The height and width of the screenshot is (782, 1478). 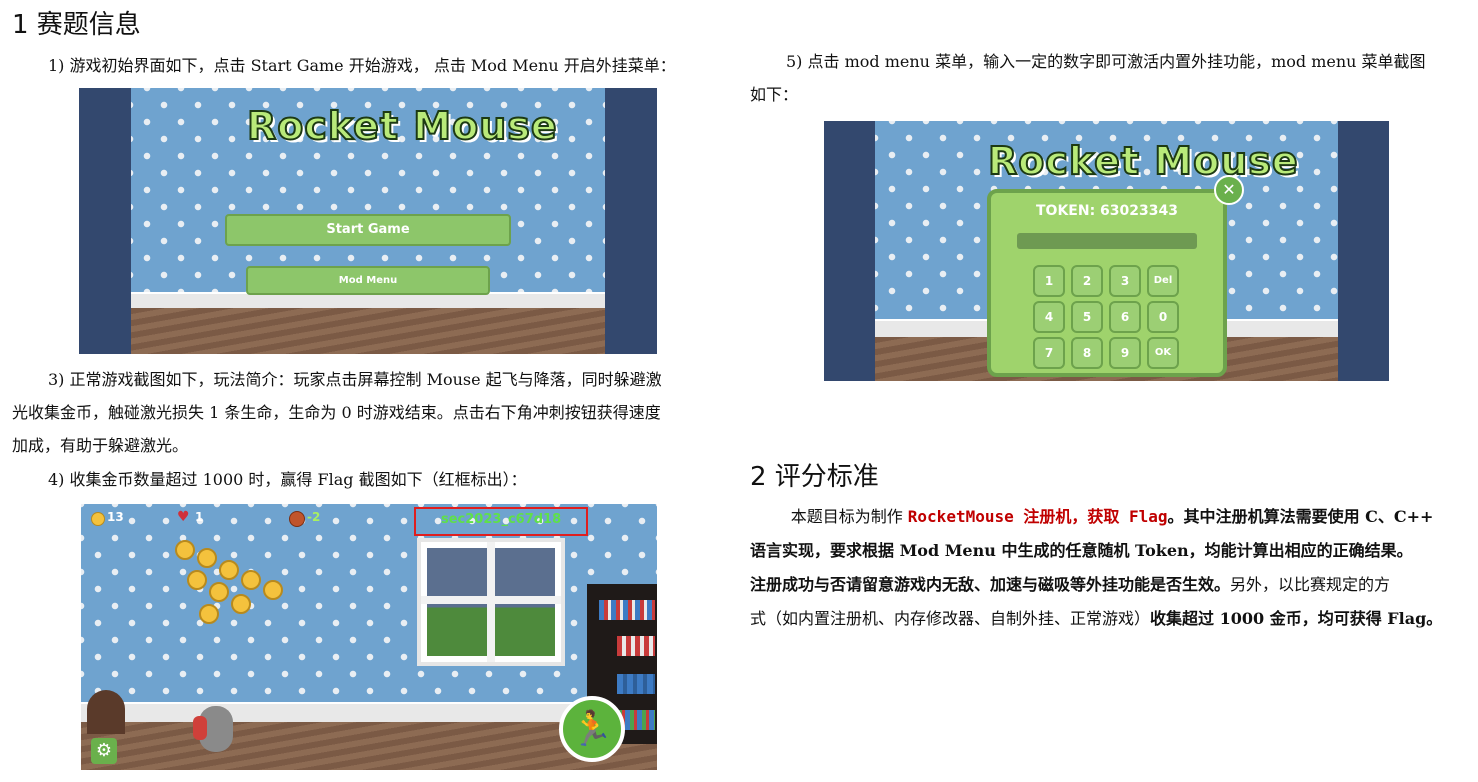 What do you see at coordinates (990, 584) in the screenshot?
I see `criteria-verify: 注册成功与否请留意游戏内无敌、加速与磁吸等外挂功能是否生效。` at bounding box center [990, 584].